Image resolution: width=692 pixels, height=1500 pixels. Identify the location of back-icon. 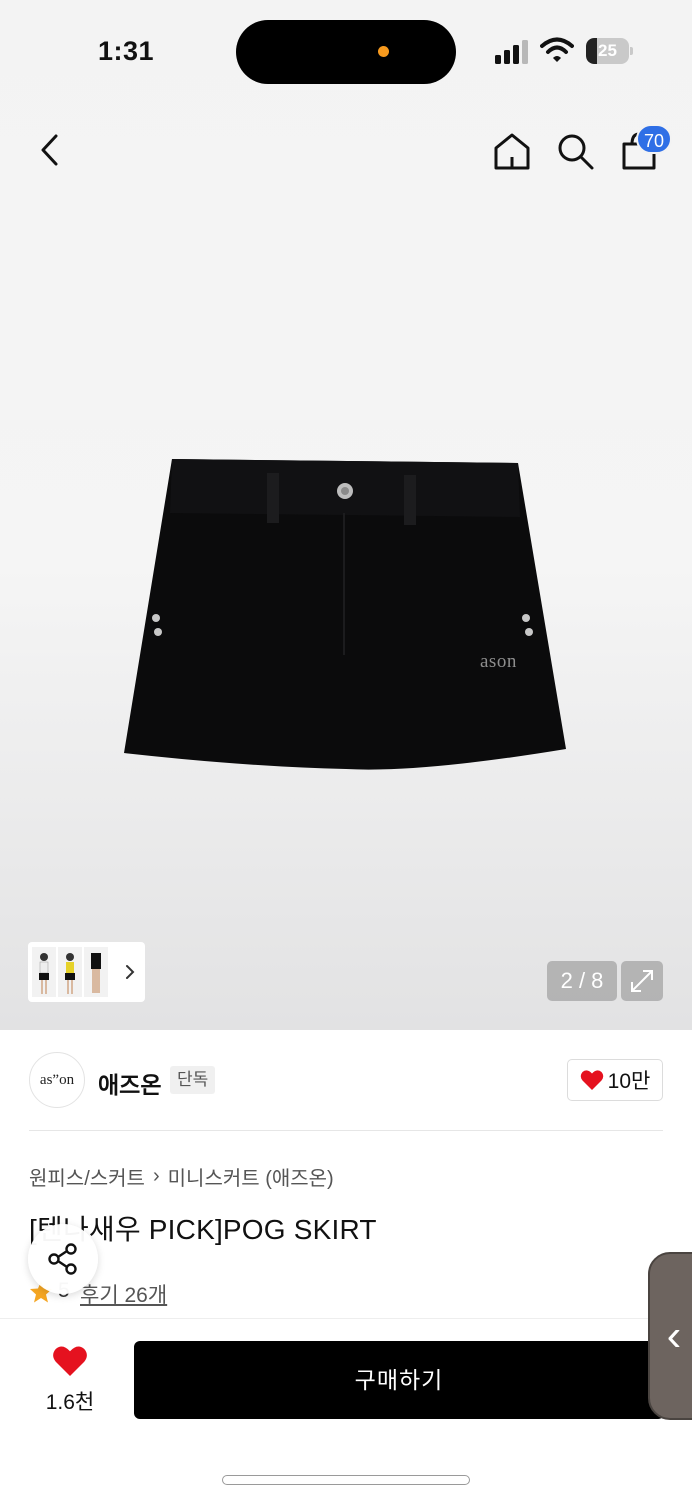
(49, 150).